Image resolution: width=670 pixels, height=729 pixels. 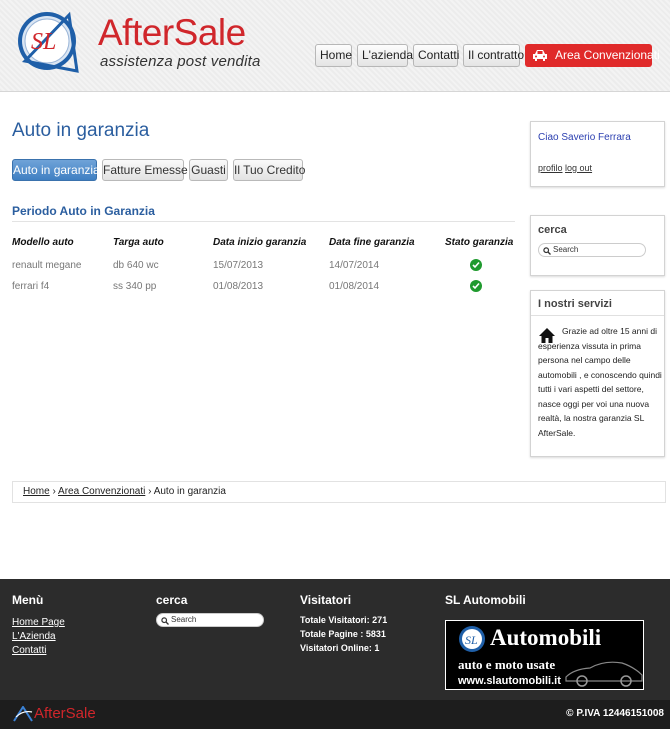 I want to click on cell-end-date: 14/07/2014, so click(x=354, y=265).